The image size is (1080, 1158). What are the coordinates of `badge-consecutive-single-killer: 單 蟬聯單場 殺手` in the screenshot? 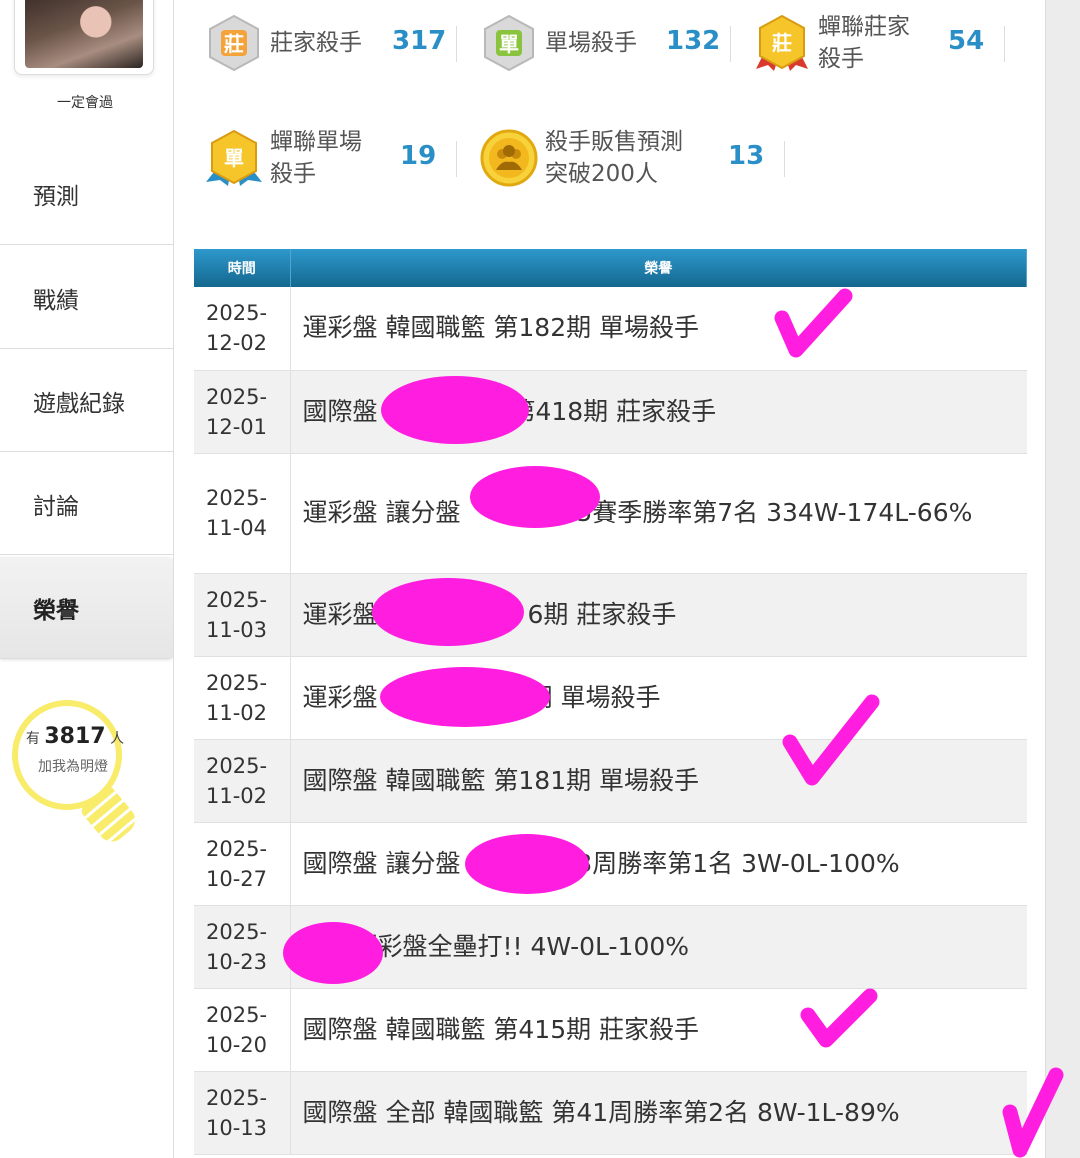 It's located at (283, 158).